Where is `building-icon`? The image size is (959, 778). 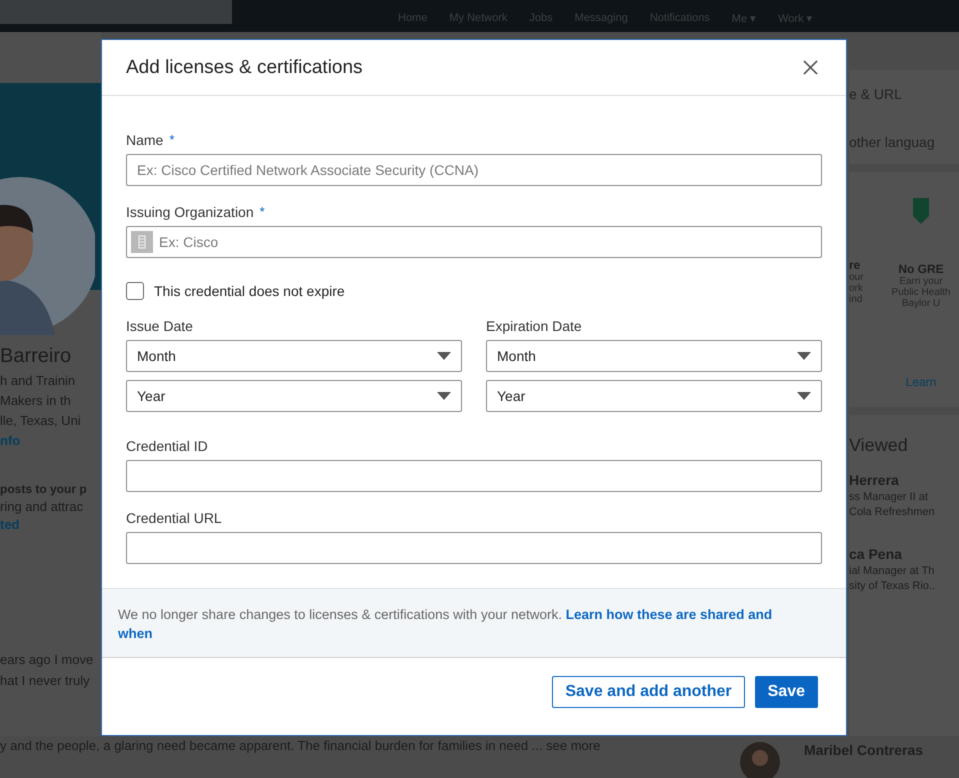 building-icon is located at coordinates (142, 242).